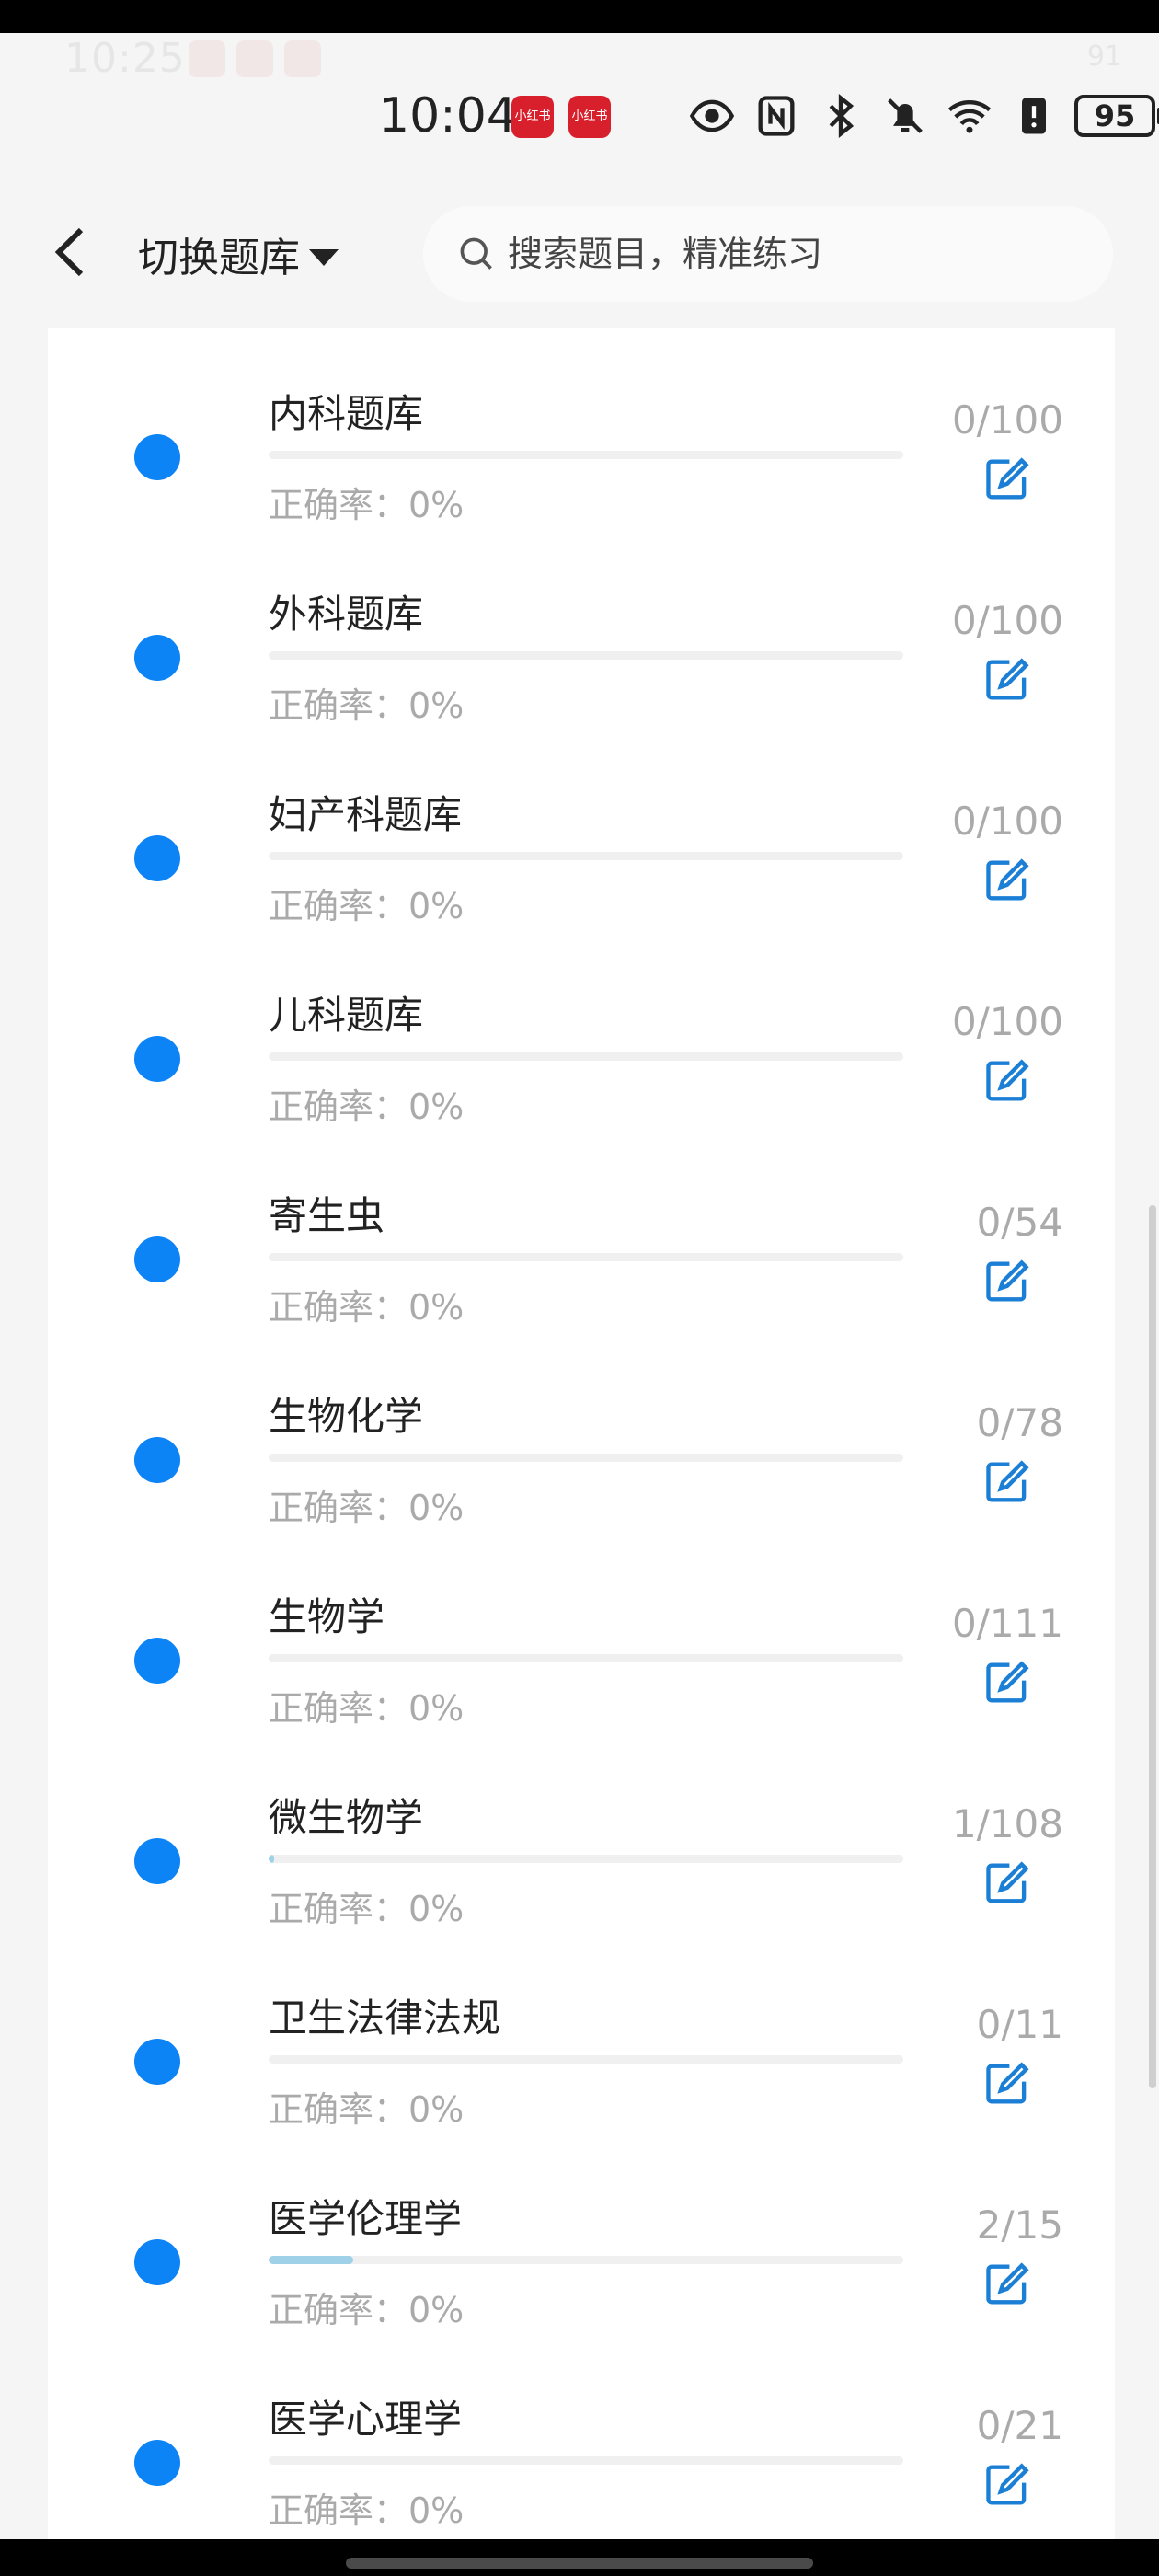 Image resolution: width=1159 pixels, height=2576 pixels. I want to click on progress-count: 0/21, so click(1019, 2425).